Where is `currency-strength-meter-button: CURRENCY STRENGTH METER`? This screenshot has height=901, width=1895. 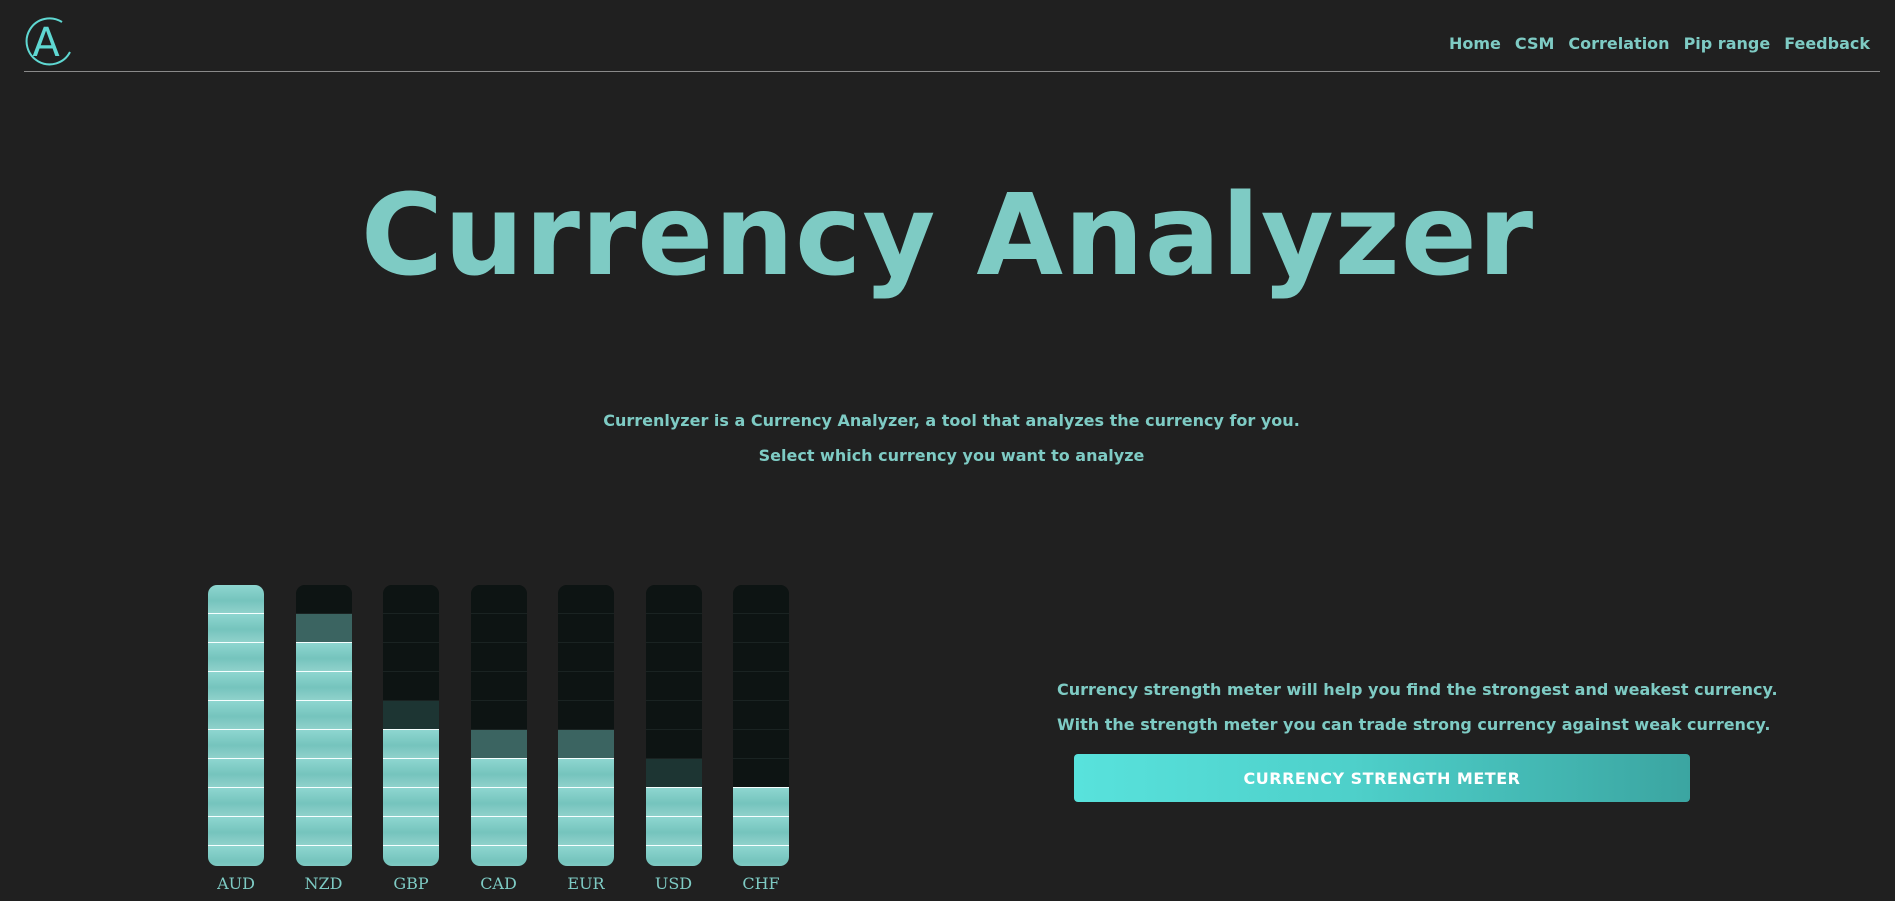 currency-strength-meter-button: CURRENCY STRENGTH METER is located at coordinates (1382, 778).